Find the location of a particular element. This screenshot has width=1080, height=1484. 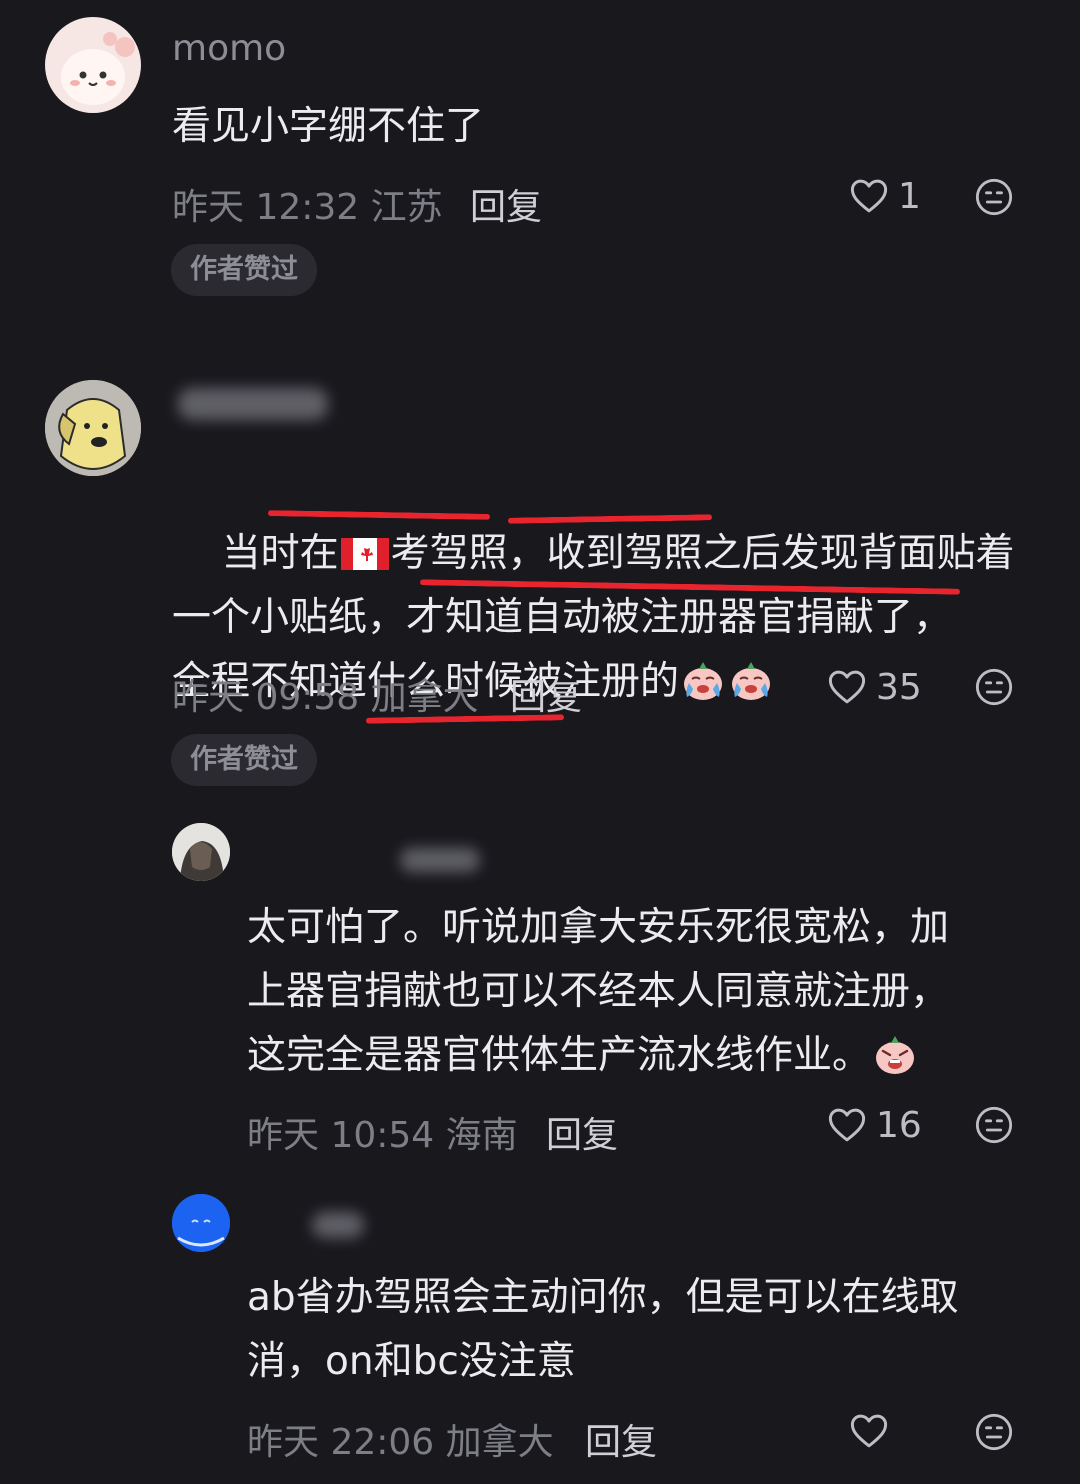

like-count: 1 is located at coordinates (909, 196).